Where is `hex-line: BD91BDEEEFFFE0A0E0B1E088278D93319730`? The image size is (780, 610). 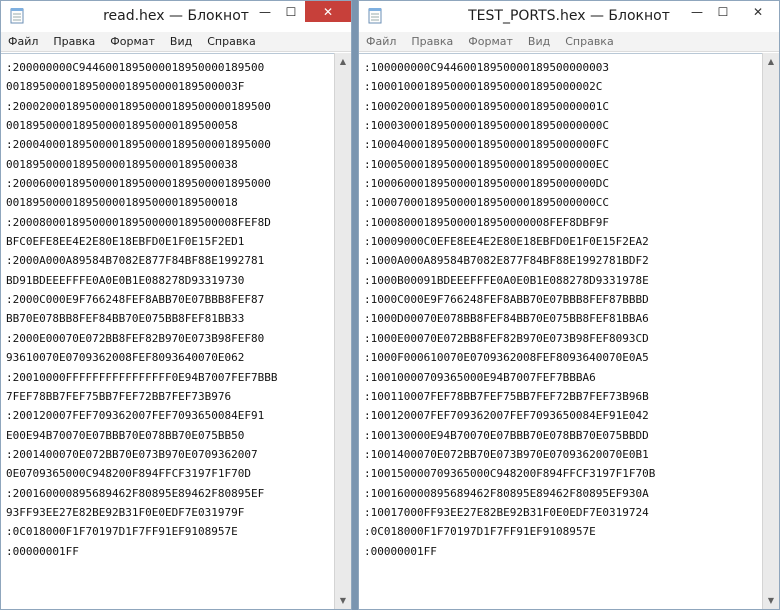
hex-line: BD91BDEEEFFFE0A0E0B1E088278D93319730 is located at coordinates (125, 280).